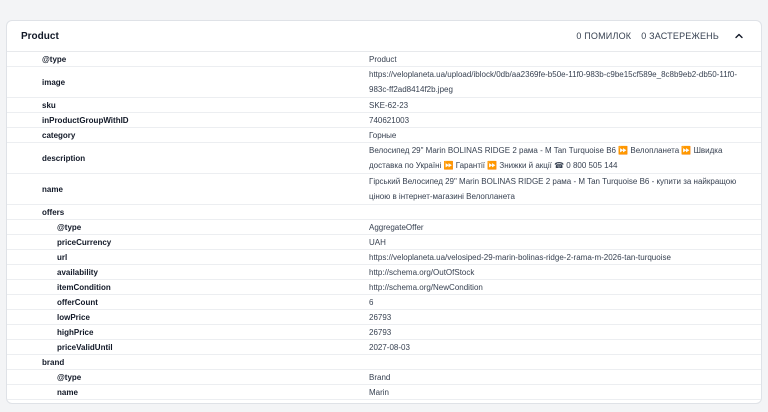 This screenshot has width=768, height=412. What do you see at coordinates (384, 302) in the screenshot?
I see `property-row: offerCount 6` at bounding box center [384, 302].